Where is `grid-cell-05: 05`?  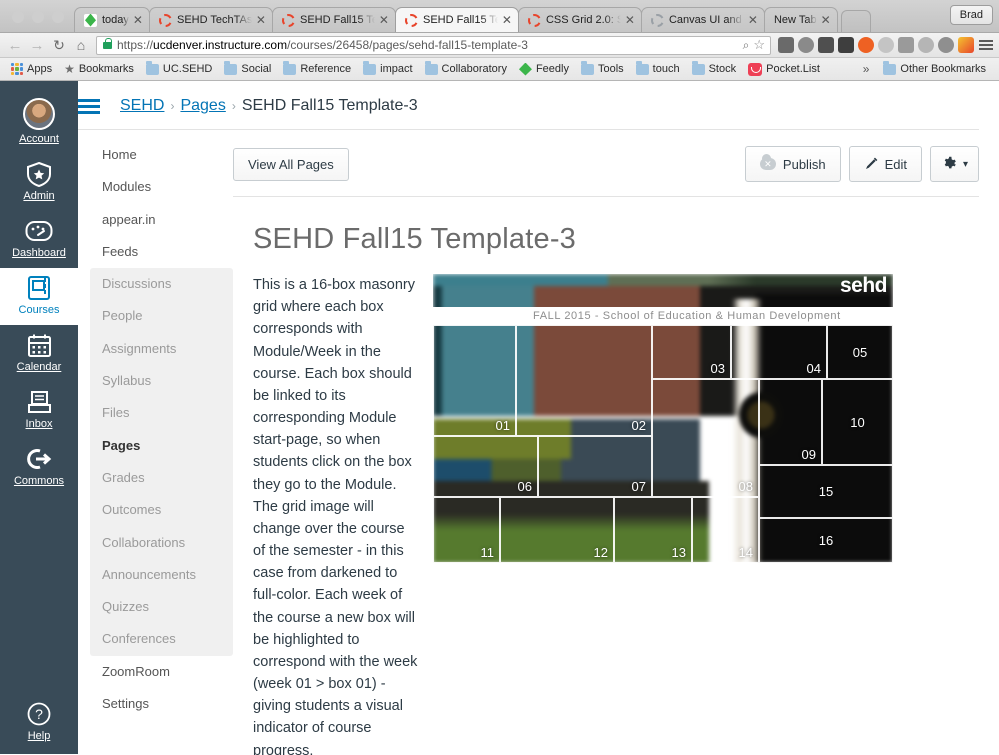
grid-cell-05: 05 is located at coordinates (860, 352).